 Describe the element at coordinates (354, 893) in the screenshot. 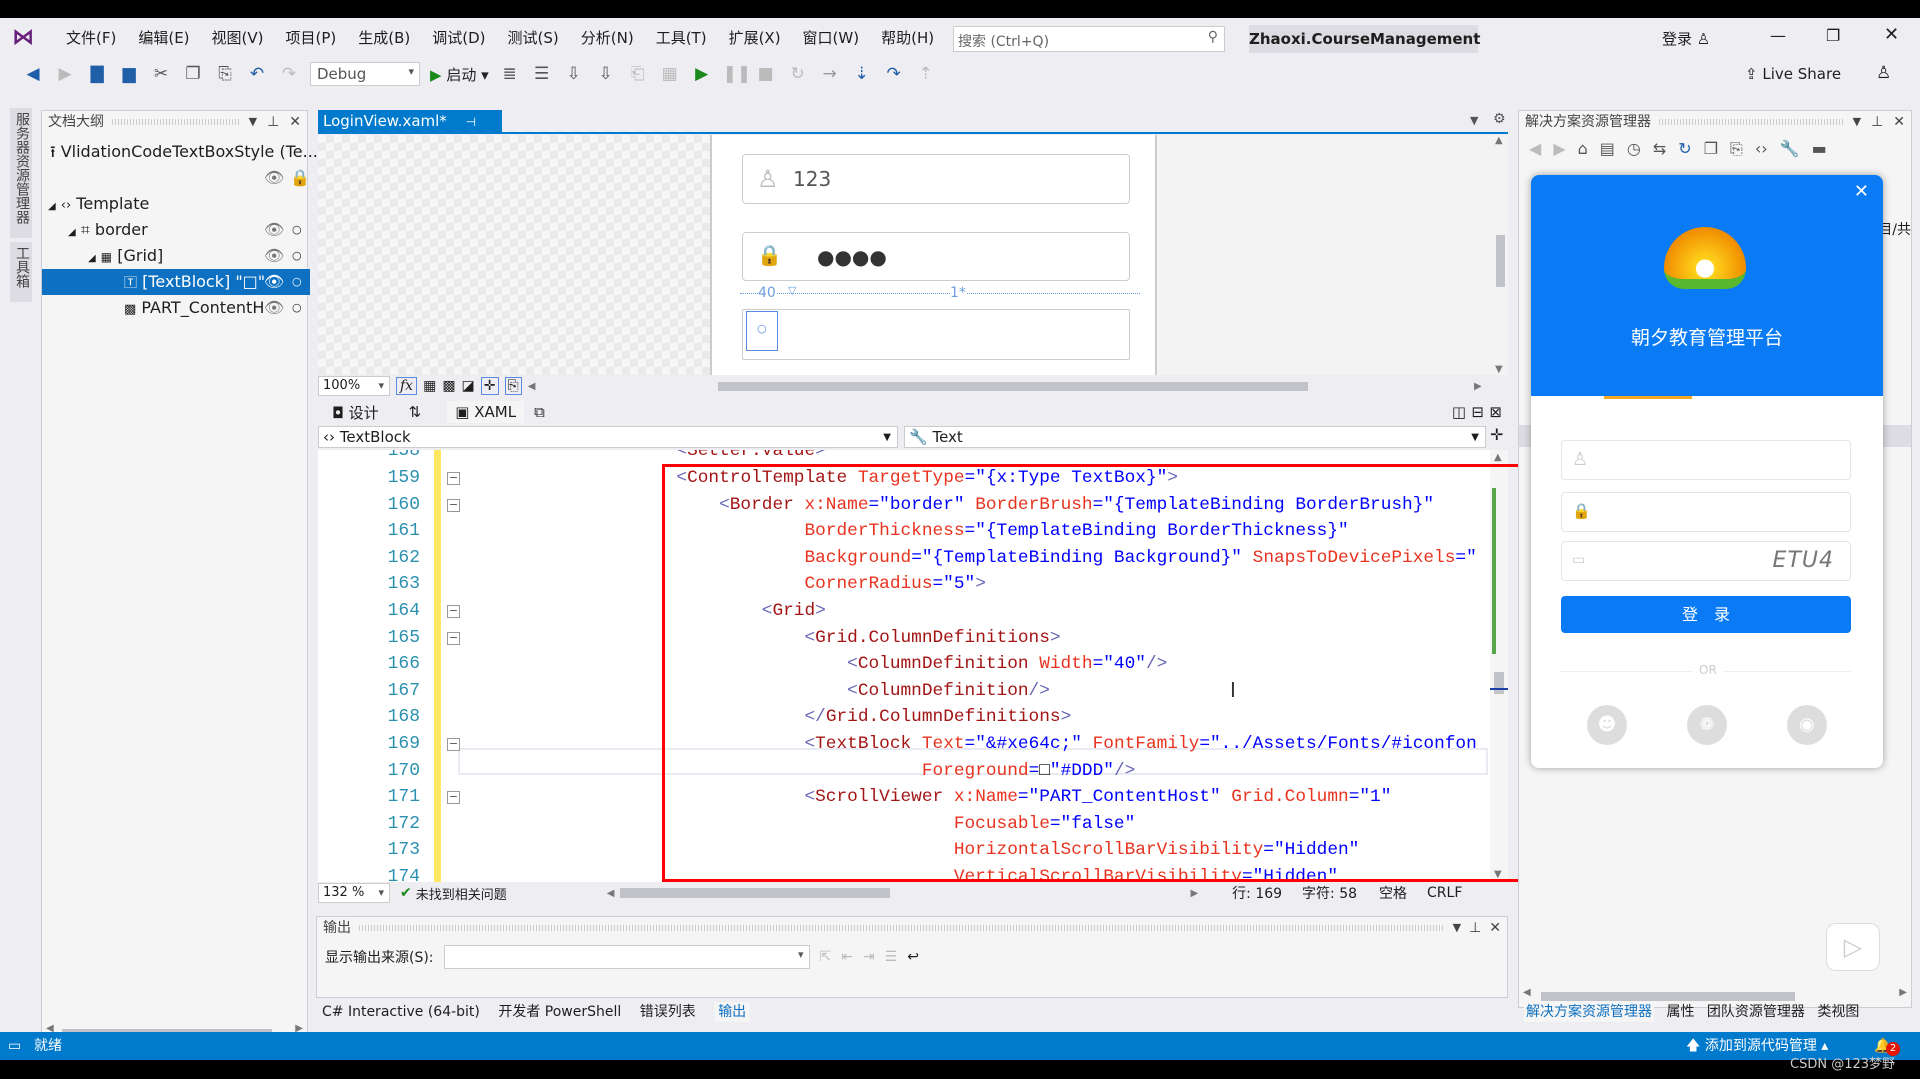

I see `editor-zoom-dropdown: 132 %` at that location.